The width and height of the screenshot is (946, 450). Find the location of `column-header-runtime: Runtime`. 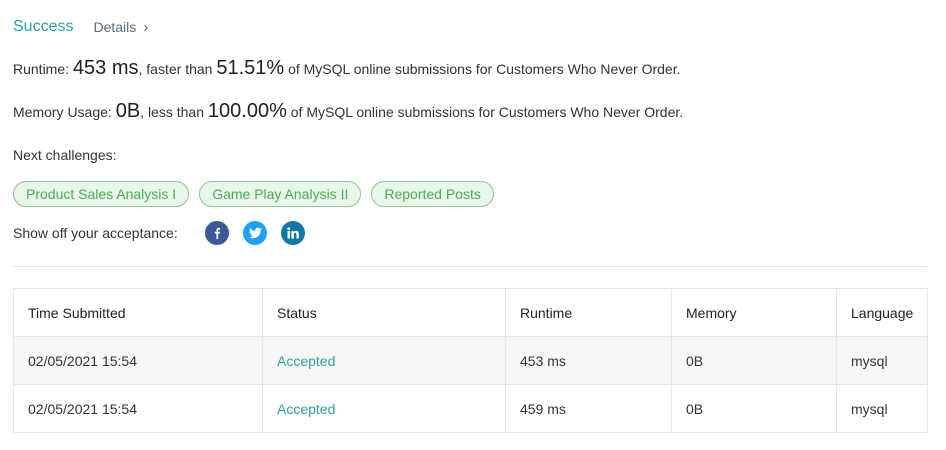

column-header-runtime: Runtime is located at coordinates (588, 312).